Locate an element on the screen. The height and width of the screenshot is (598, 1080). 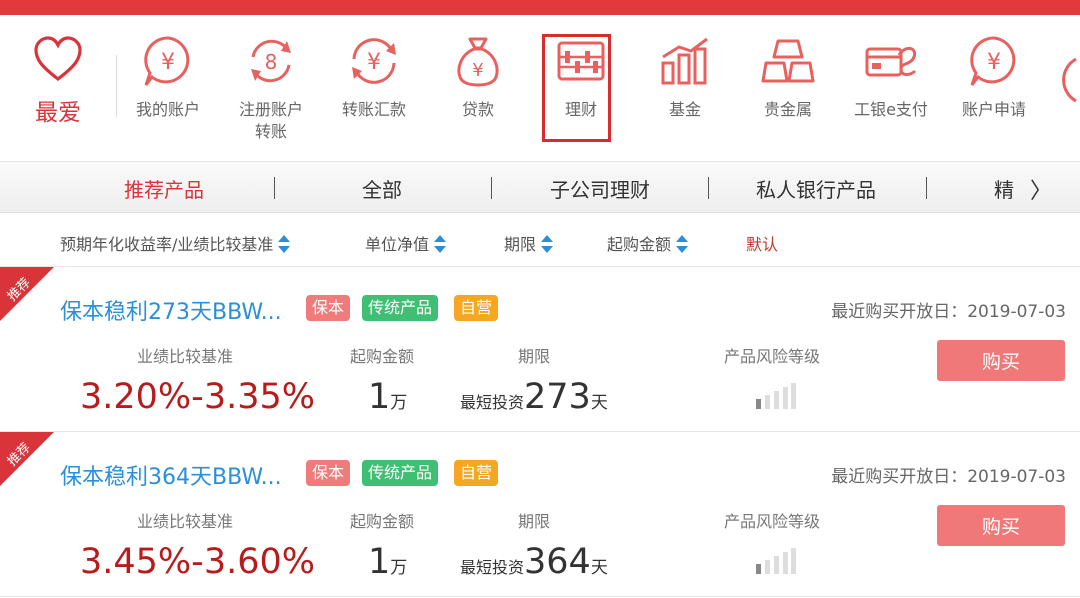
sort-by-yield: 预期年化收益率/业绩比较基准 is located at coordinates (175, 243).